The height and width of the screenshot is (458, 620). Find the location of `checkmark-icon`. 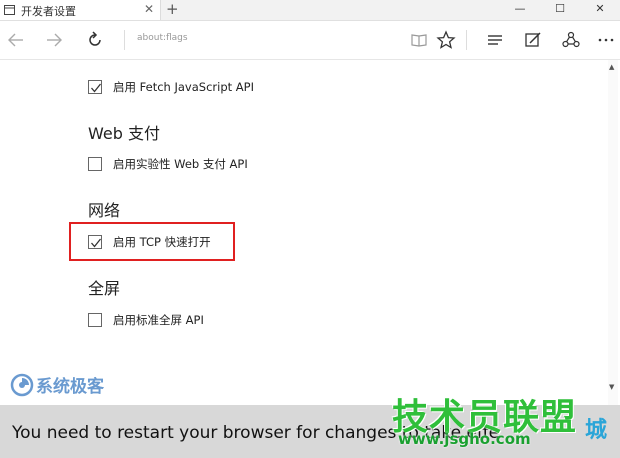

checkmark-icon is located at coordinates (96, 88).